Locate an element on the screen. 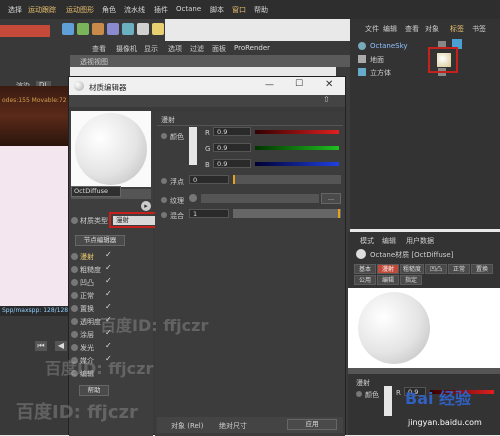 Image resolution: width=500 pixels, height=436 pixels. r-field: 0.9 is located at coordinates (232, 131).